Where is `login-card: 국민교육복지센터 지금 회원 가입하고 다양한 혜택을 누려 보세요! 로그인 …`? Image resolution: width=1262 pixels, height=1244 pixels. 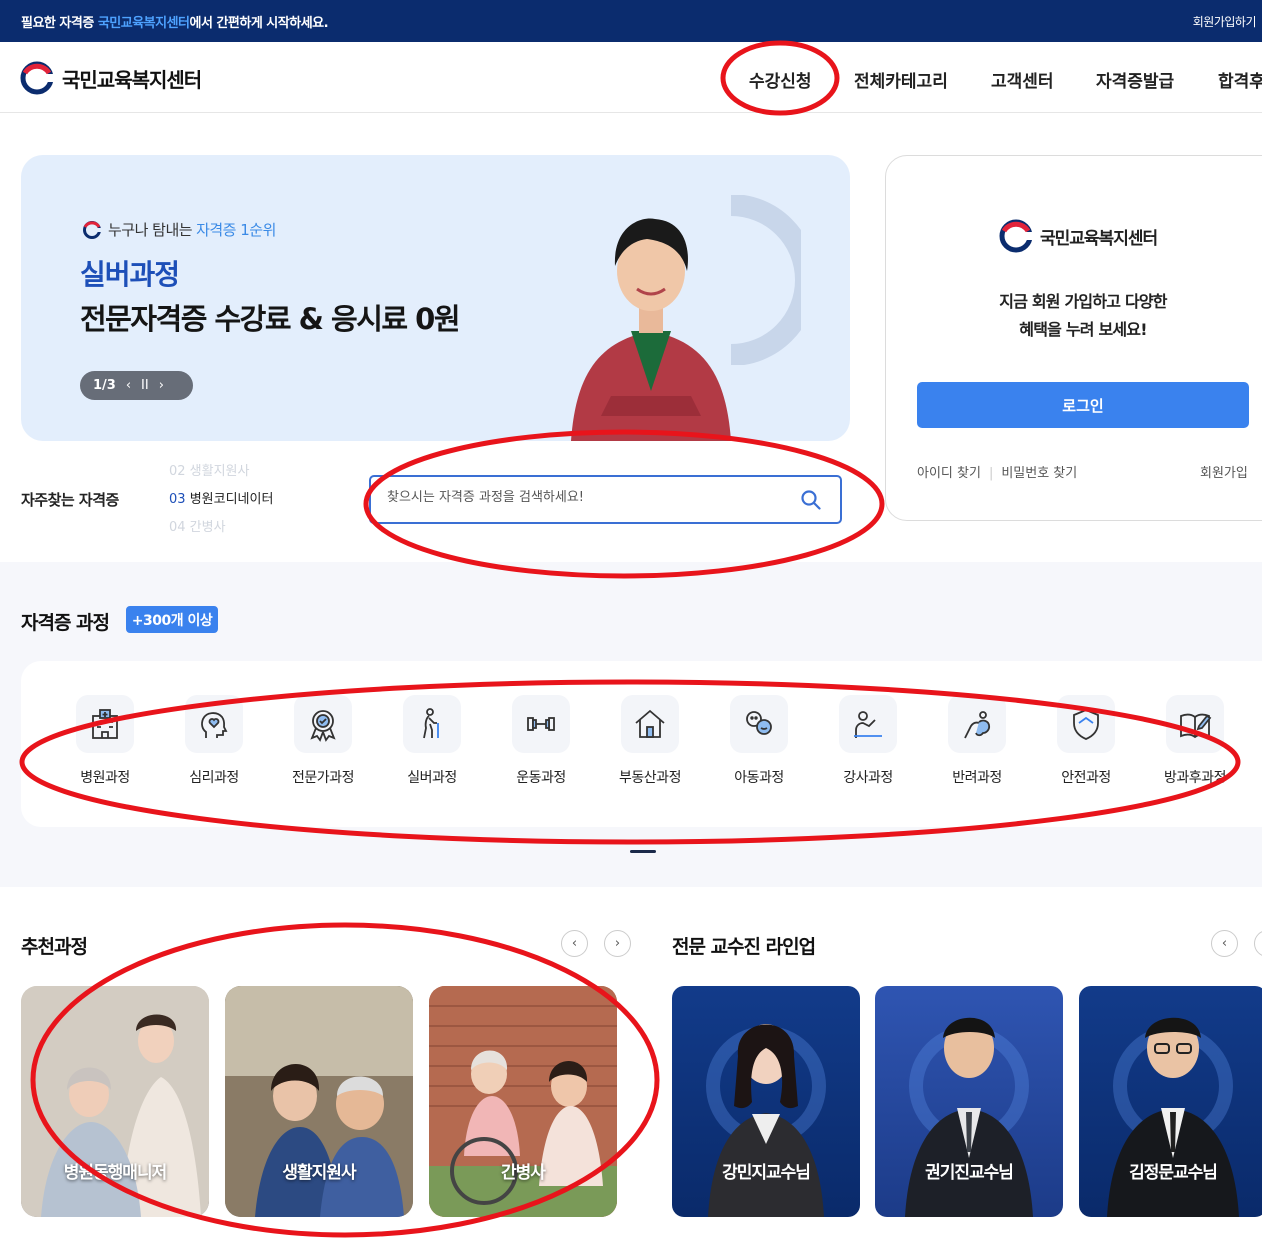
login-card: 국민교육복지센터 지금 회원 가입하고 다양한 혜택을 누려 보세요! 로그인 … is located at coordinates (1073, 338).